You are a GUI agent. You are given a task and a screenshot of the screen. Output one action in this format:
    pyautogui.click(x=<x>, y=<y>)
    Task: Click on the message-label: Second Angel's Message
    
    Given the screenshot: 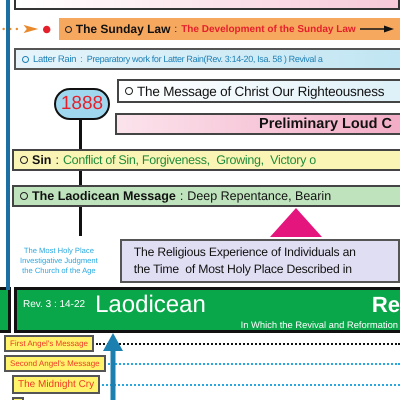 What is the action you would take?
    pyautogui.click(x=55, y=363)
    